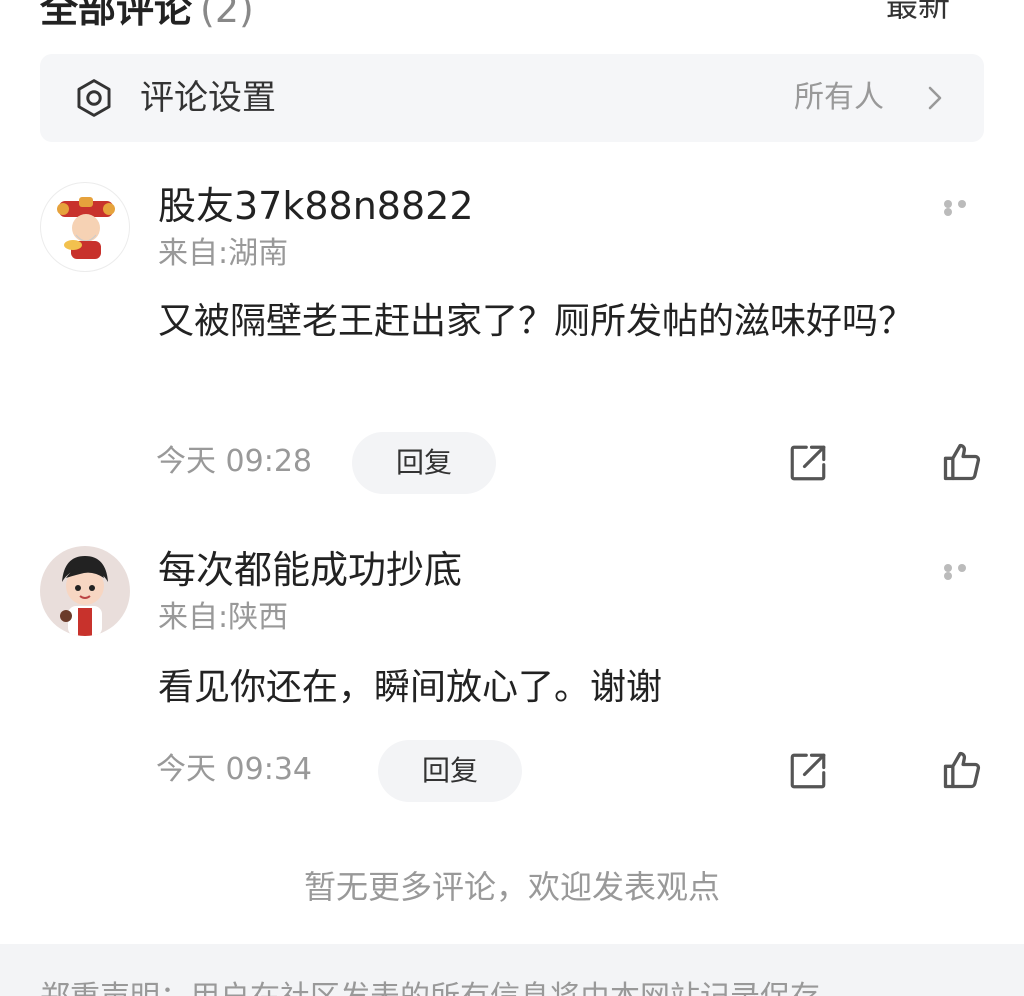 The width and height of the screenshot is (1024, 996). Describe the element at coordinates (310, 570) in the screenshot. I see `comment-username: 每次都能成功抄底` at that location.